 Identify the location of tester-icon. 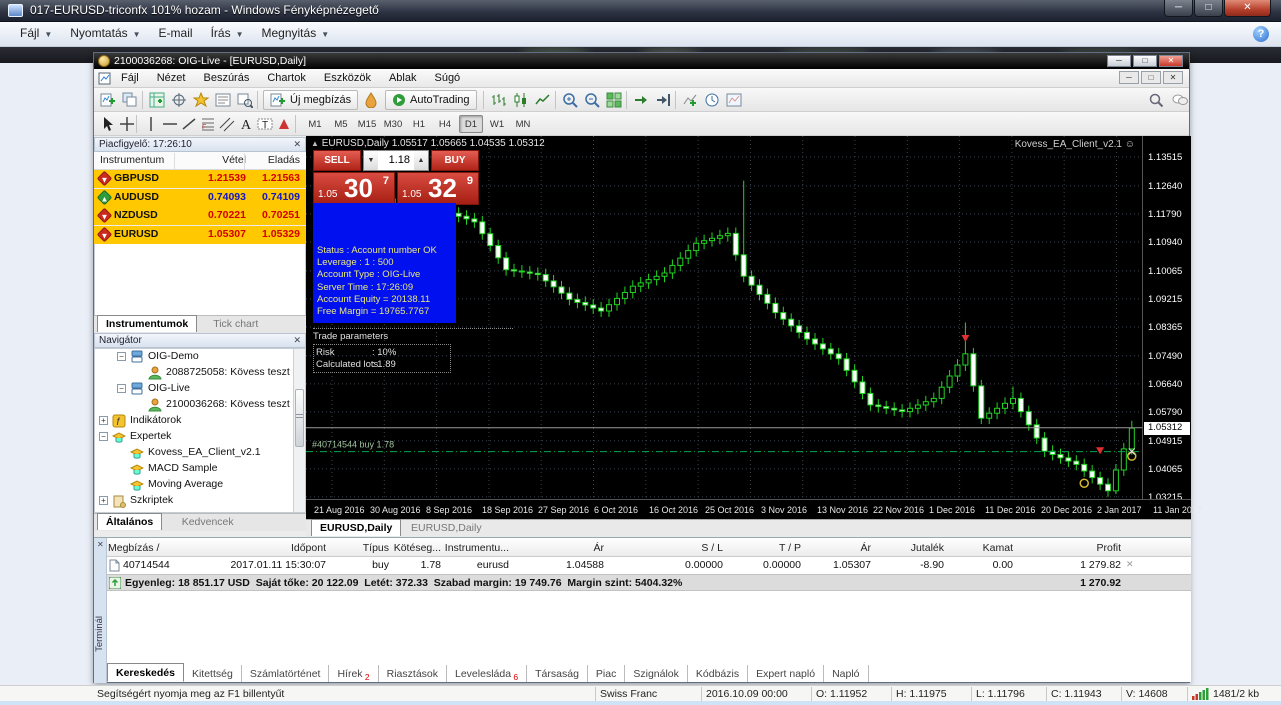
(245, 100).